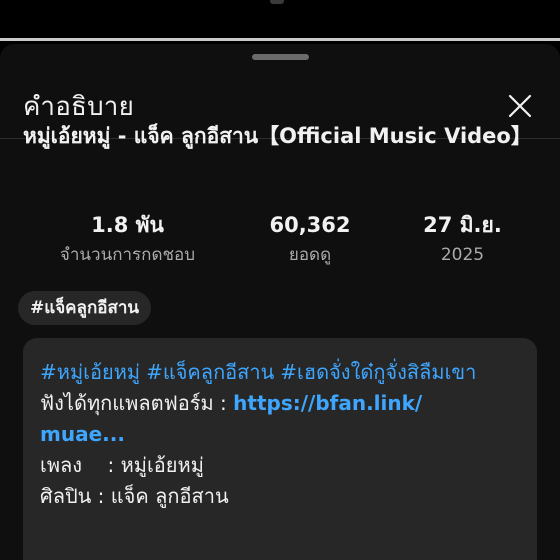 This screenshot has width=560, height=560. Describe the element at coordinates (280, 39) in the screenshot. I see `video-progress-bar` at that location.